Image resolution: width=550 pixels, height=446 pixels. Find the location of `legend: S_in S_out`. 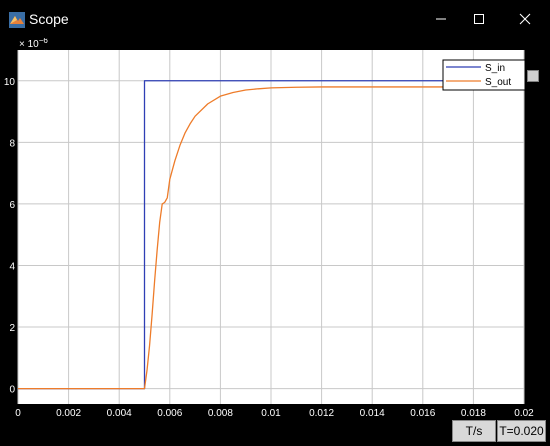

legend: S_in S_out is located at coordinates (484, 75).